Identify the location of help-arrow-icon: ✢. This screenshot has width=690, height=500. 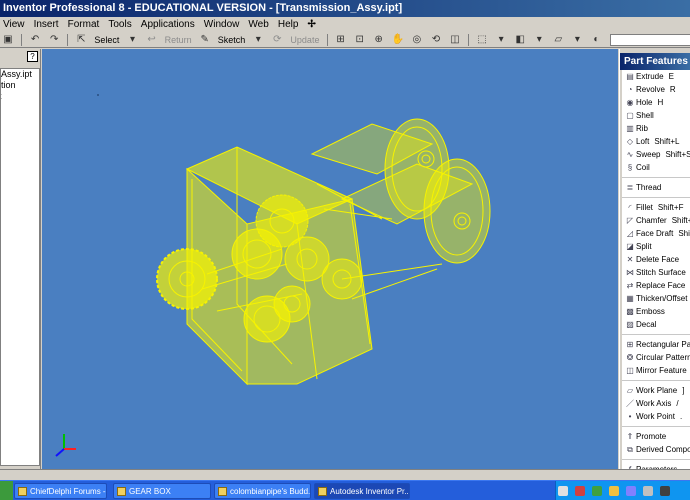
(312, 25).